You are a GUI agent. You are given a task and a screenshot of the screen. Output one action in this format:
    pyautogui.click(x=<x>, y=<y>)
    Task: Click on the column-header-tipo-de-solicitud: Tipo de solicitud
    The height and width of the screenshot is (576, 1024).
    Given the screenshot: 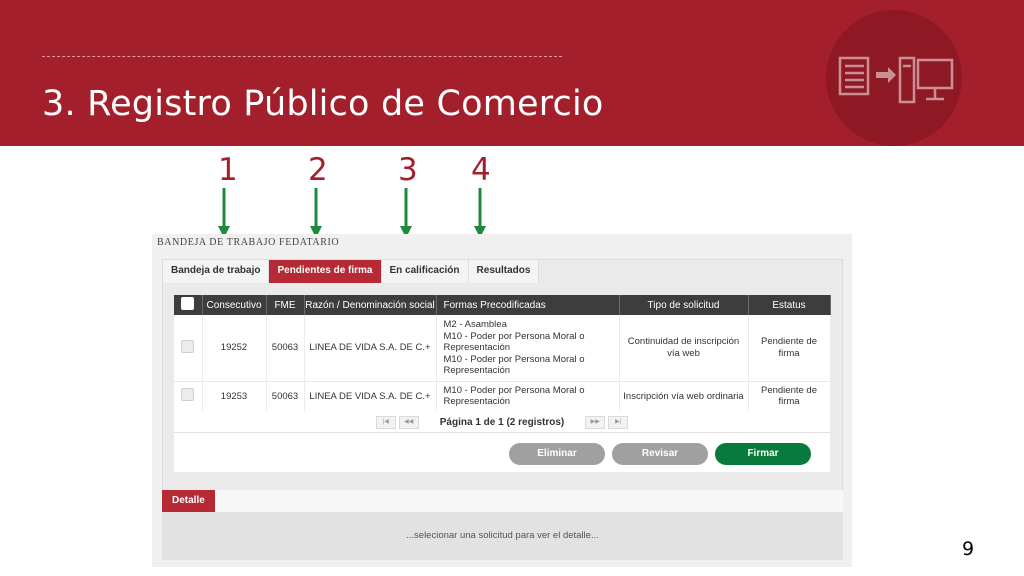 What is the action you would take?
    pyautogui.click(x=684, y=305)
    